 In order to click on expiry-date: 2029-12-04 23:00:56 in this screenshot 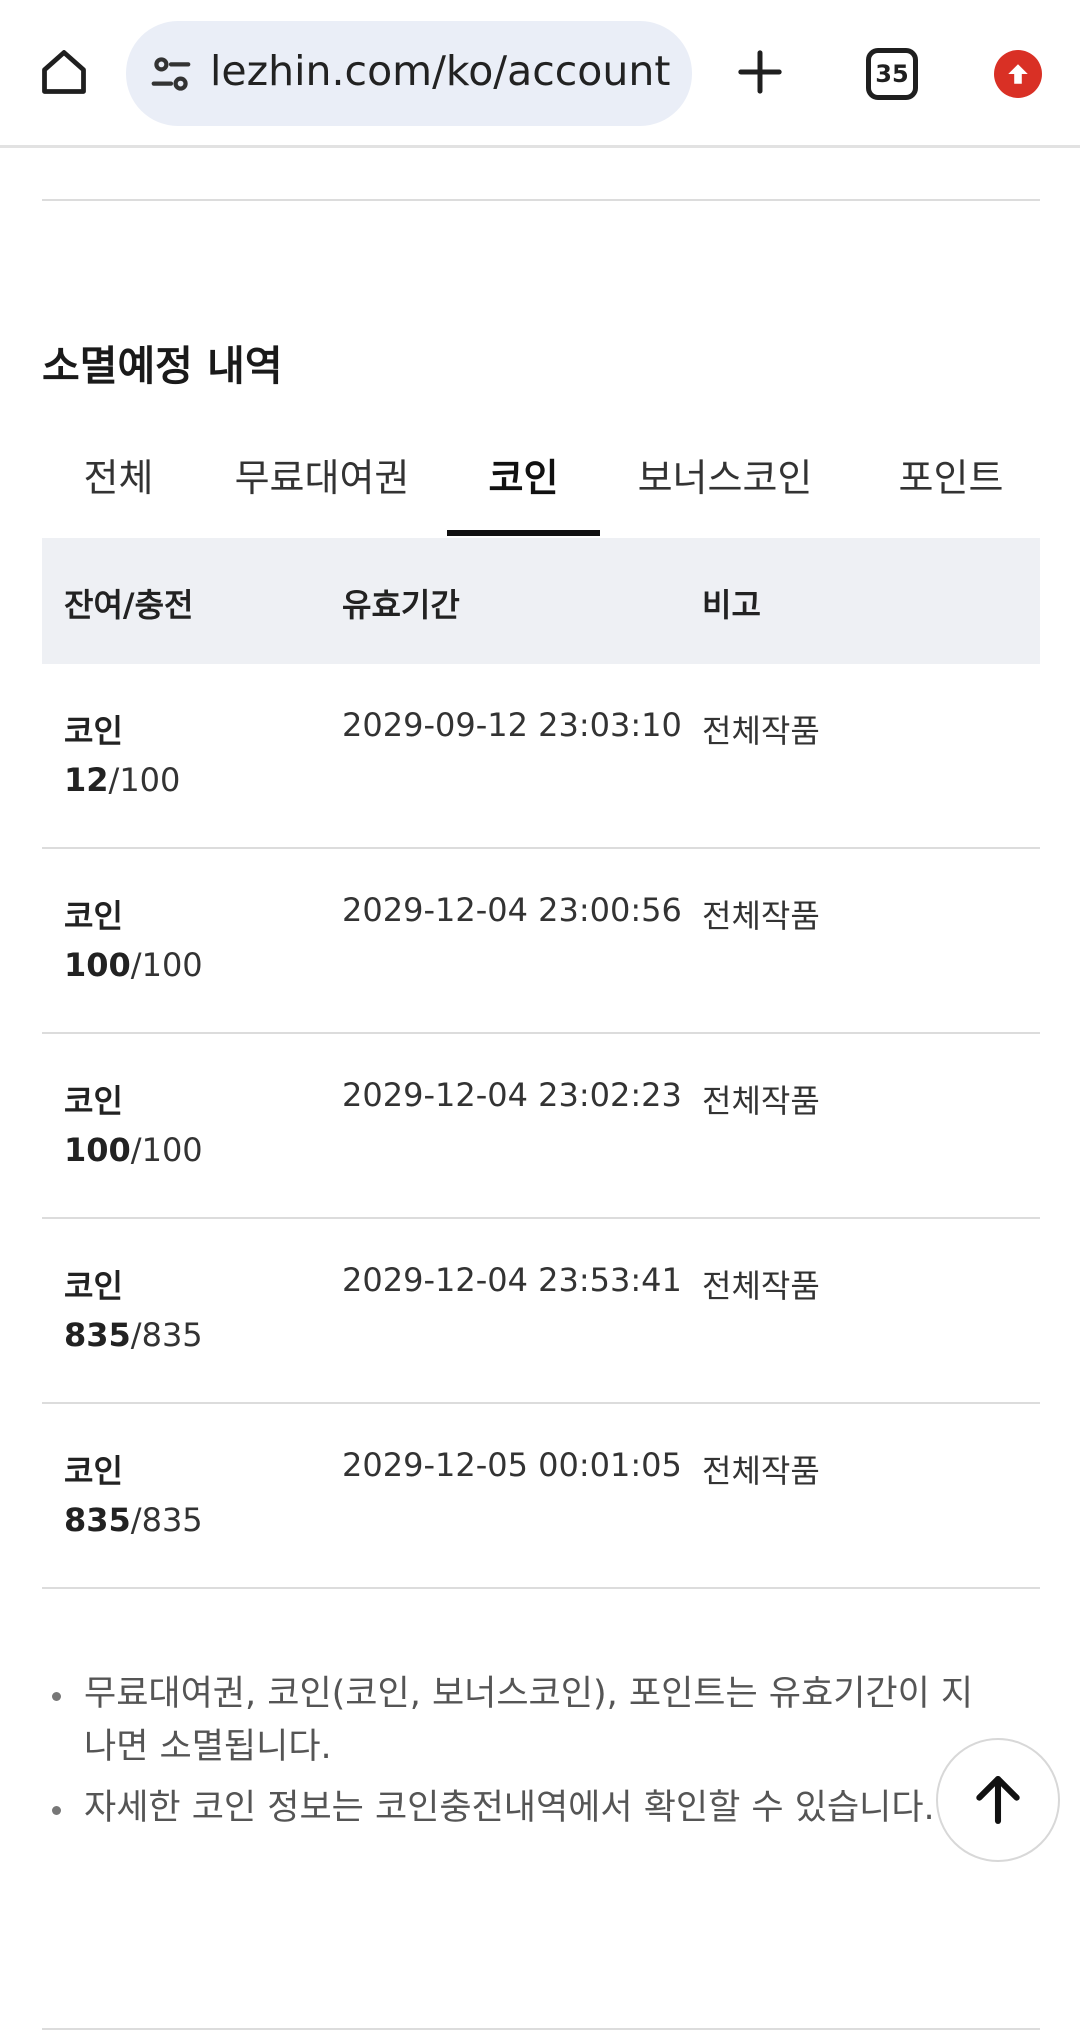, I will do `click(512, 910)`.